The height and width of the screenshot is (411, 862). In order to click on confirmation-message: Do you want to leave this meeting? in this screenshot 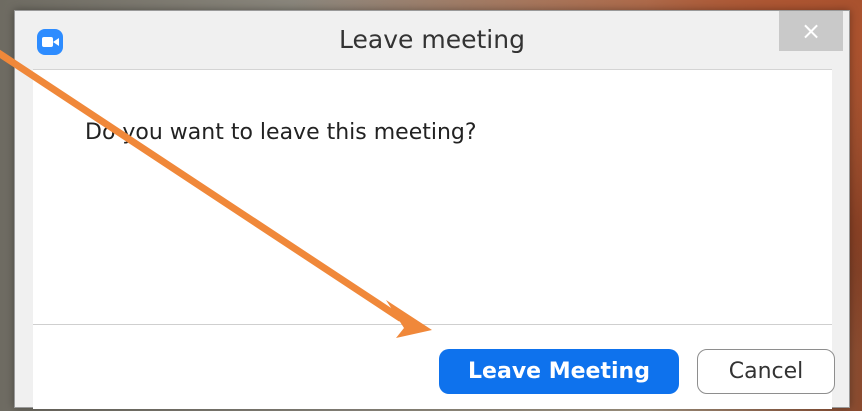, I will do `click(281, 132)`.